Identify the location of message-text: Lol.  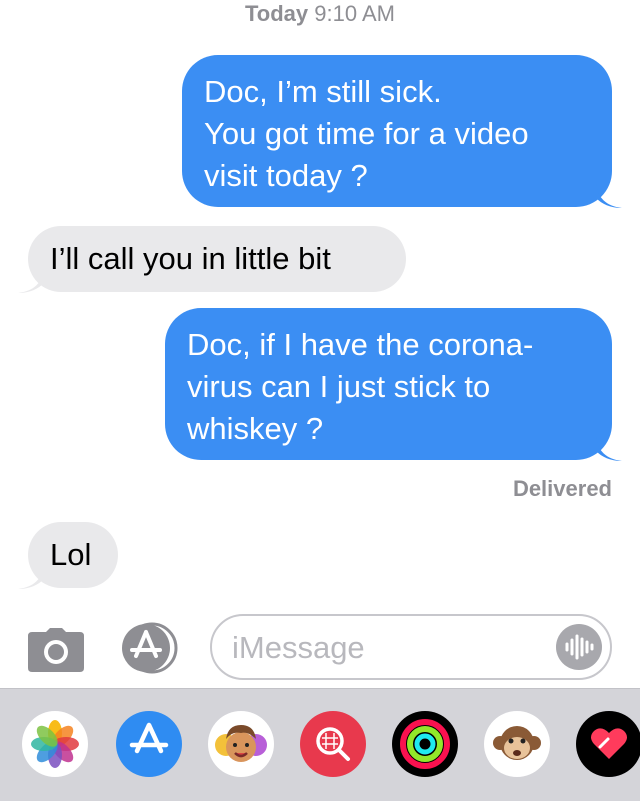
(71, 554).